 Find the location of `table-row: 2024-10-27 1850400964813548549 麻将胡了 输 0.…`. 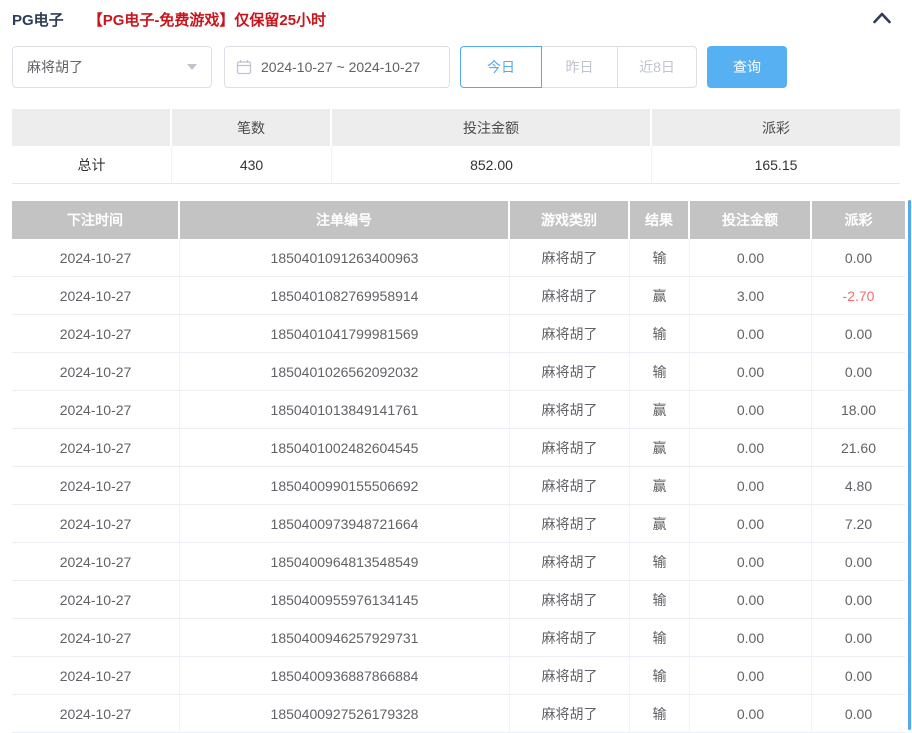

table-row: 2024-10-27 1850400964813548549 麻将胡了 输 0.… is located at coordinates (458, 562).